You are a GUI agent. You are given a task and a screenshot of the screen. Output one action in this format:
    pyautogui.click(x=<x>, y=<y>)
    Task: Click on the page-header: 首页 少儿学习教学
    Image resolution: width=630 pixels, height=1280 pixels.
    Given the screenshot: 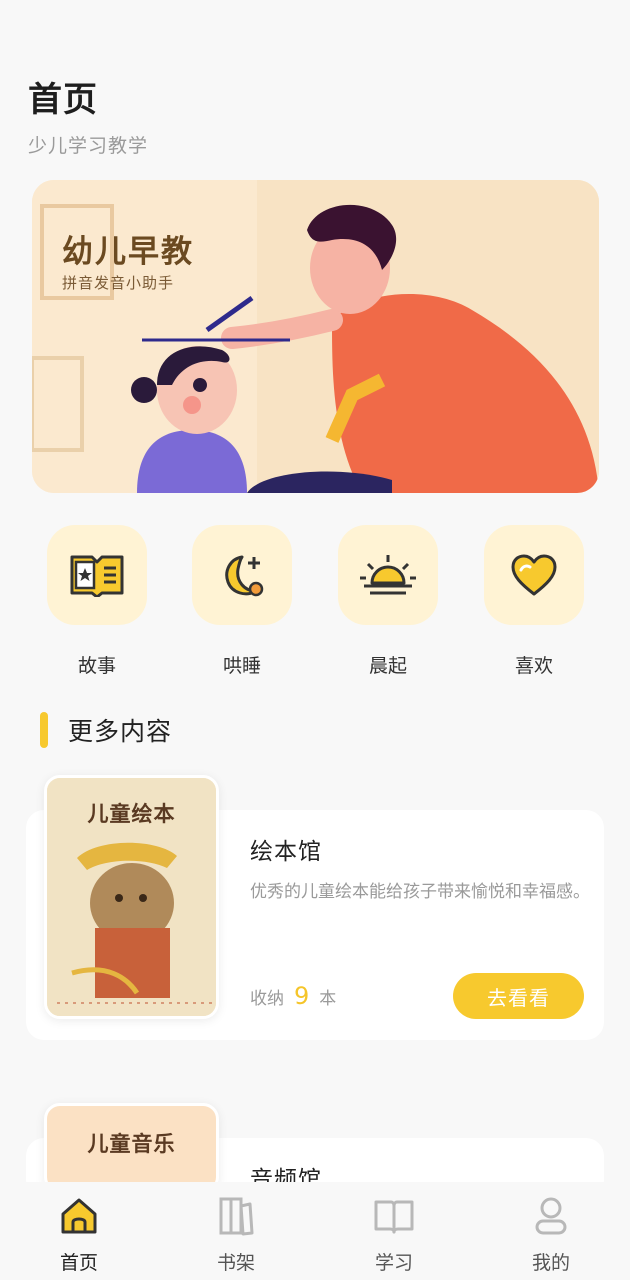 What is the action you would take?
    pyautogui.click(x=88, y=115)
    